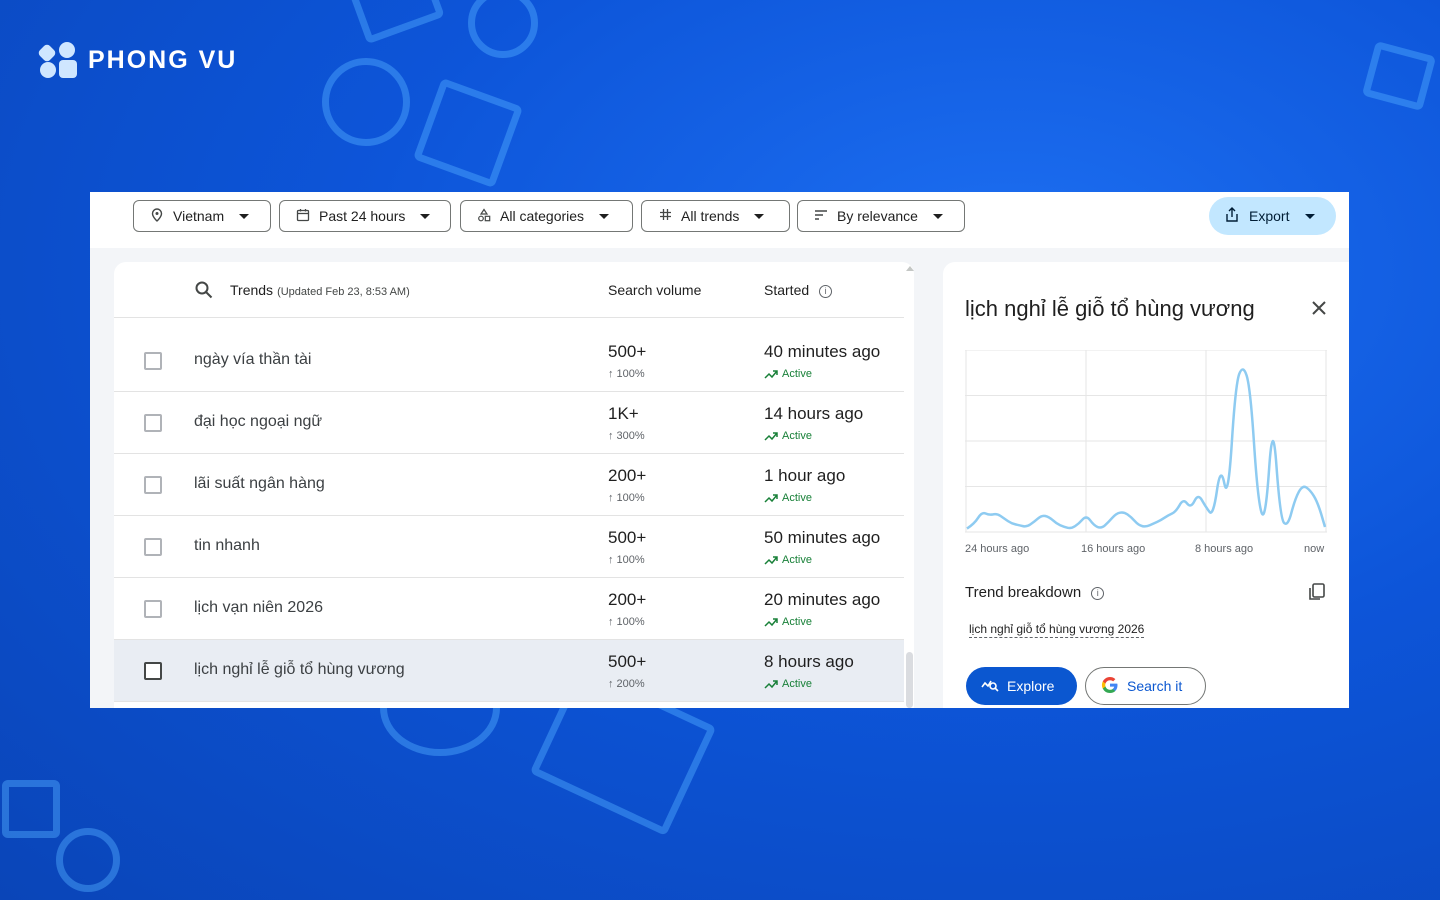 This screenshot has height=900, width=1440. What do you see at coordinates (710, 216) in the screenshot?
I see `trend-type-filter-label: All trends` at bounding box center [710, 216].